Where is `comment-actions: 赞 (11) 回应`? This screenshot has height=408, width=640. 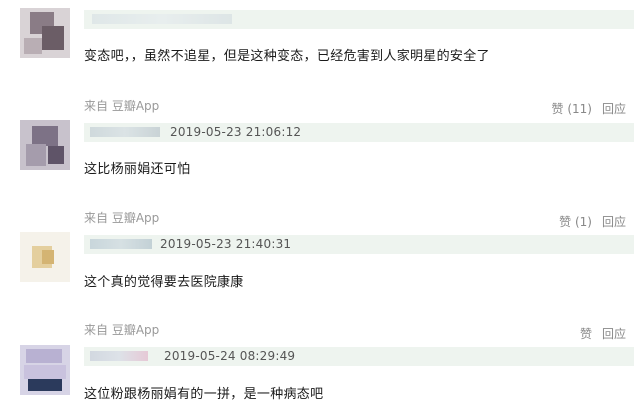 comment-actions: 赞 (11) 回应 is located at coordinates (589, 108).